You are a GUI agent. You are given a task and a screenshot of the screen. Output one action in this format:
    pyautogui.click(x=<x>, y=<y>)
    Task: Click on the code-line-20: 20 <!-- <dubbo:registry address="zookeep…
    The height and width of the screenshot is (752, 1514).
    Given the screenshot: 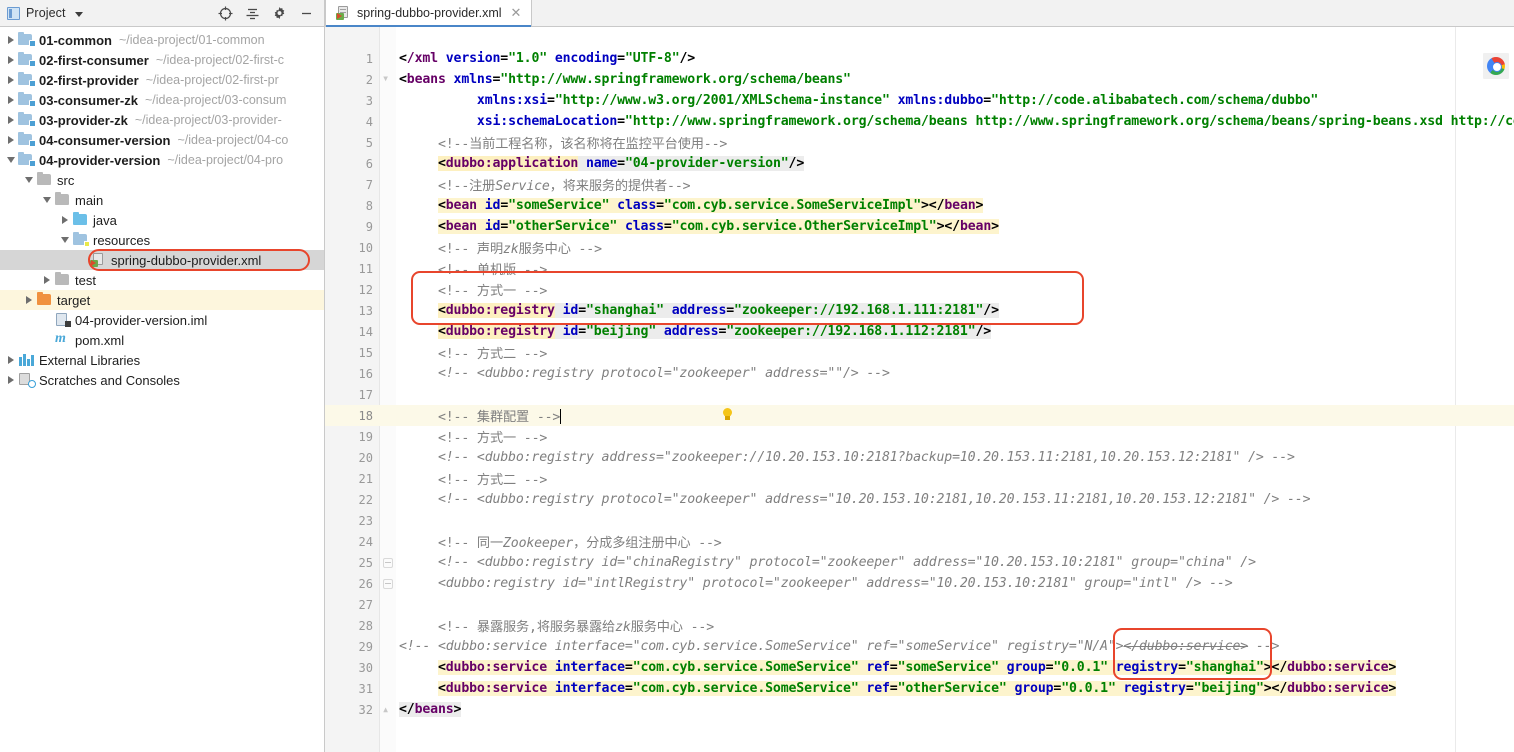 What is the action you would take?
    pyautogui.click(x=919, y=457)
    